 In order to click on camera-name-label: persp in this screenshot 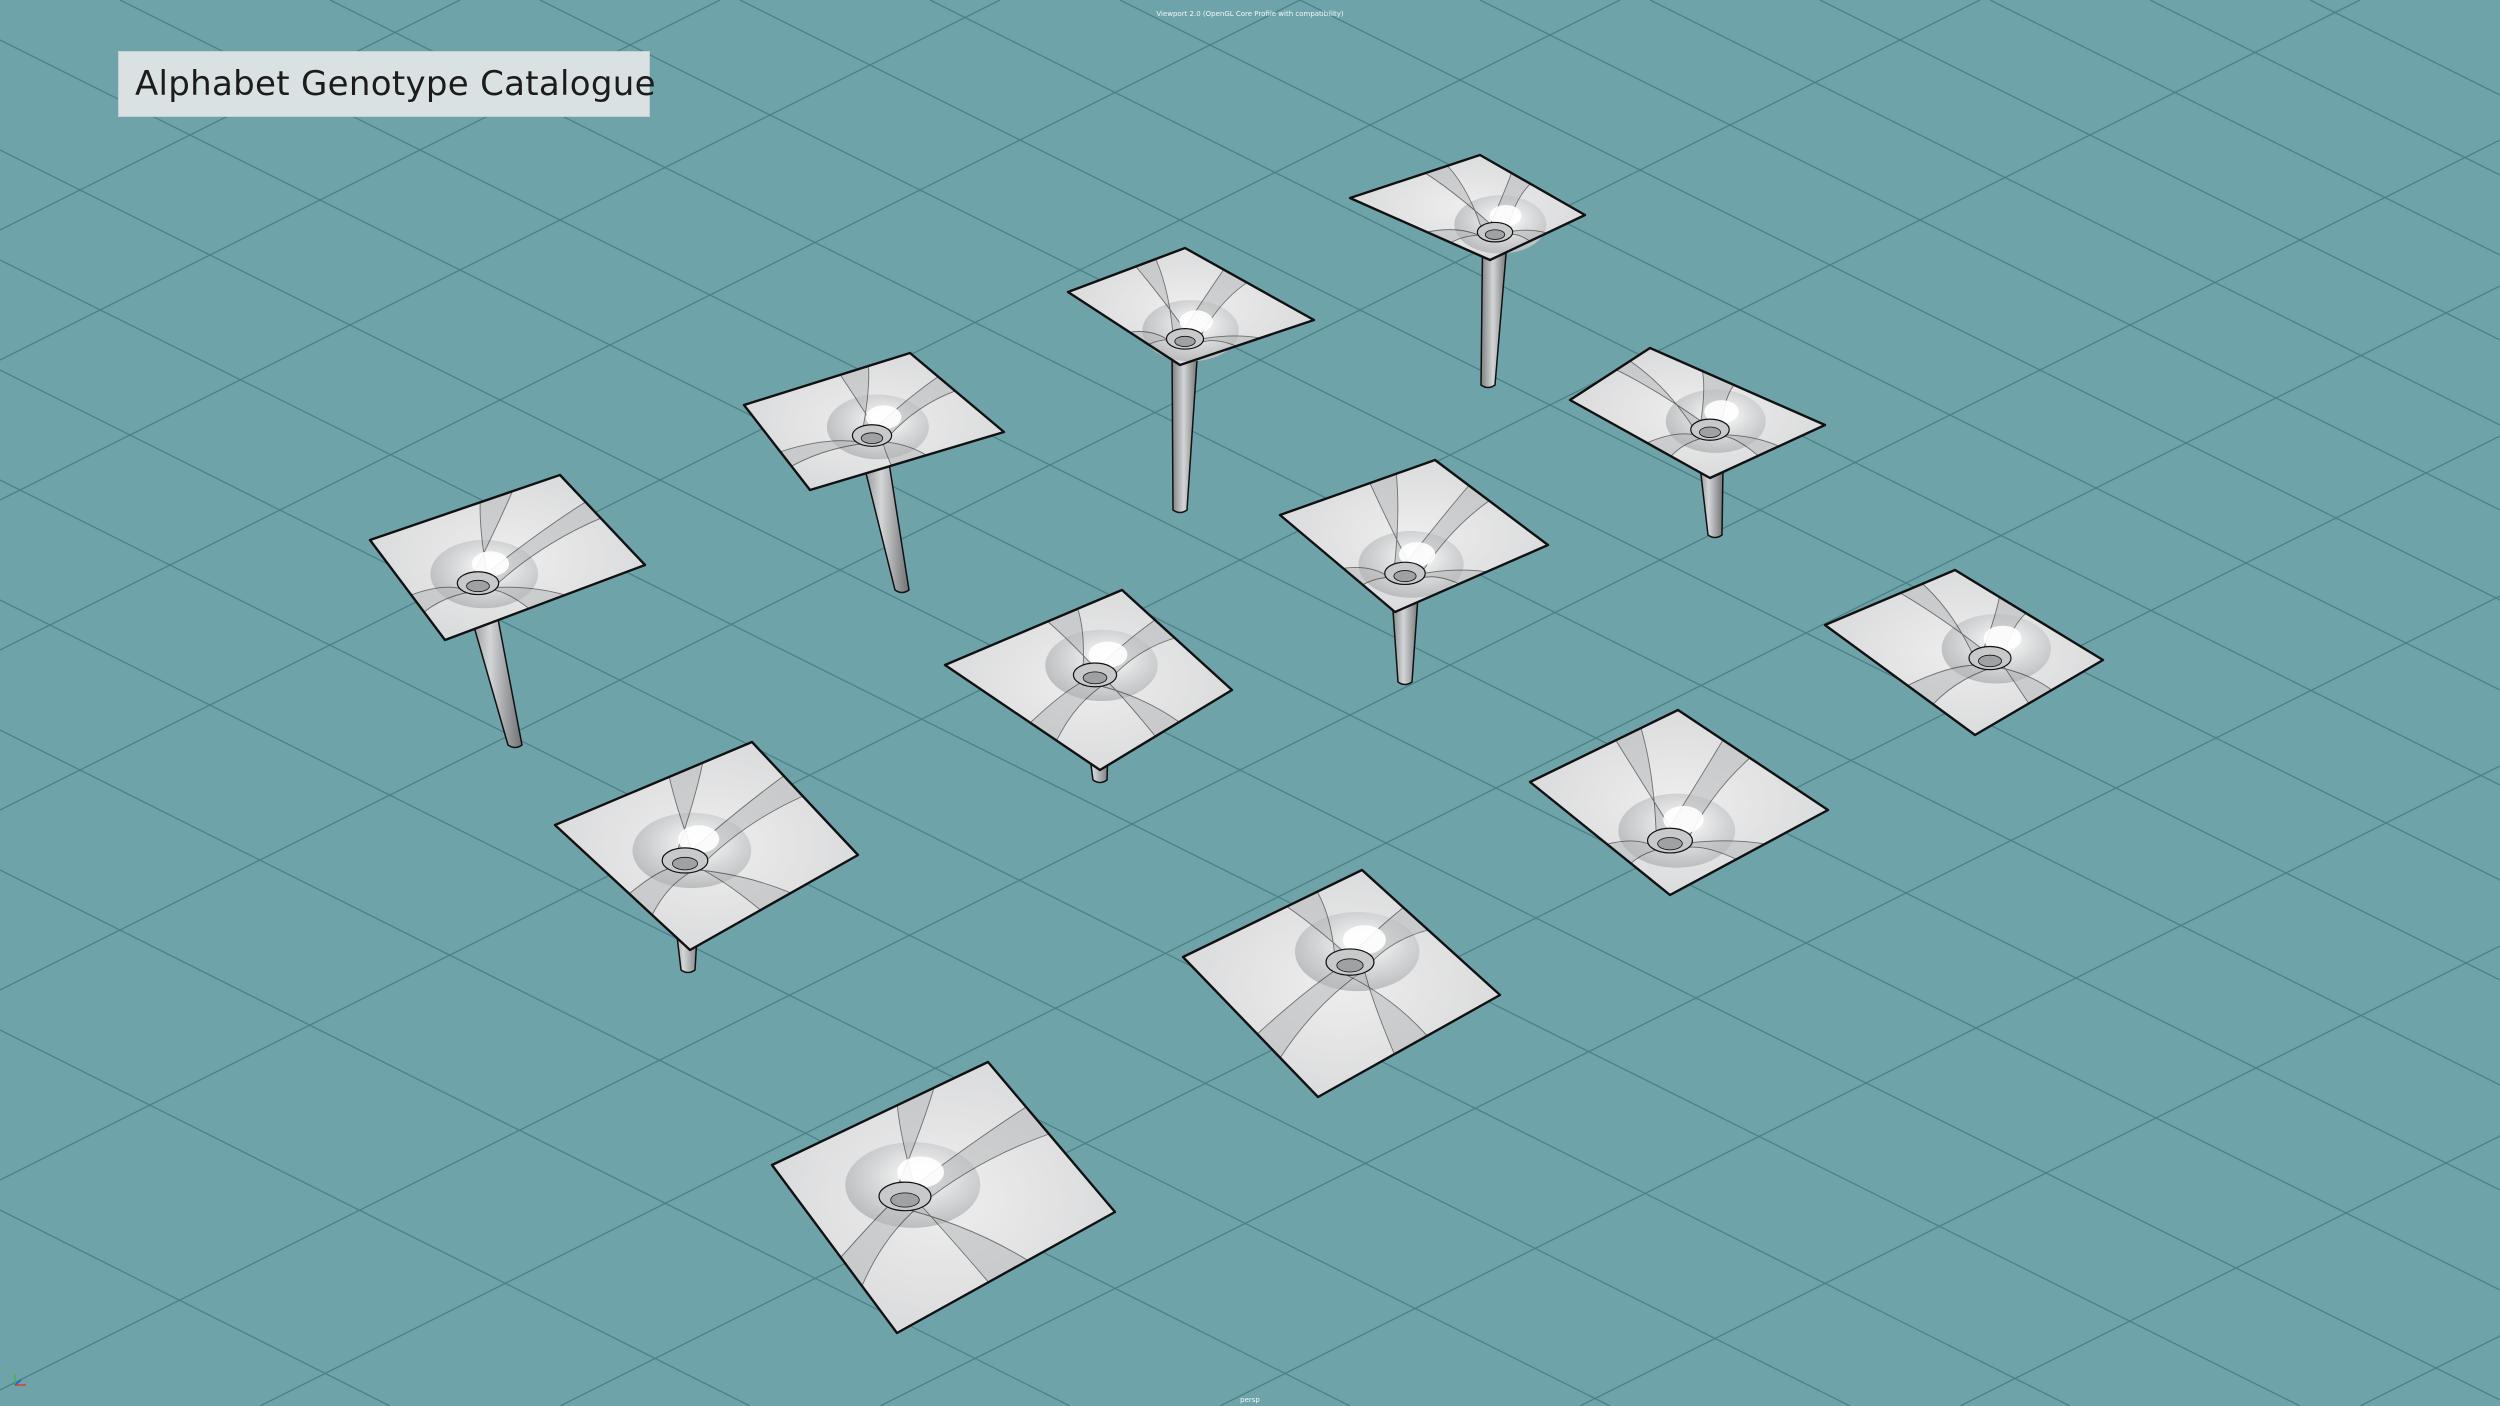, I will do `click(1250, 1400)`.